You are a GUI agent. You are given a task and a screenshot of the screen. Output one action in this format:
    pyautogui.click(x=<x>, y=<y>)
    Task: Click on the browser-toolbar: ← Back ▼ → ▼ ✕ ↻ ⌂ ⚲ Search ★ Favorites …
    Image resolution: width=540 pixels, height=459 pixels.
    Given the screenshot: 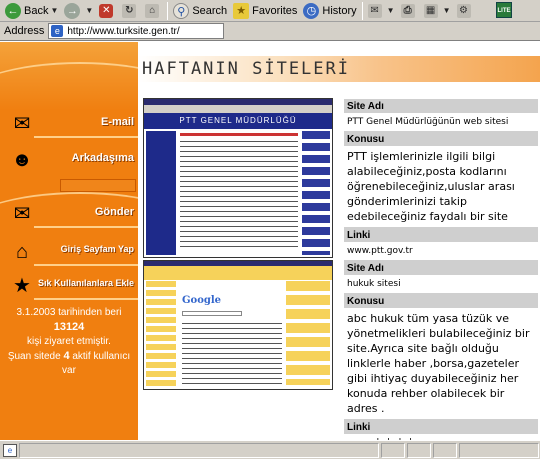 What is the action you would take?
    pyautogui.click(x=270, y=11)
    